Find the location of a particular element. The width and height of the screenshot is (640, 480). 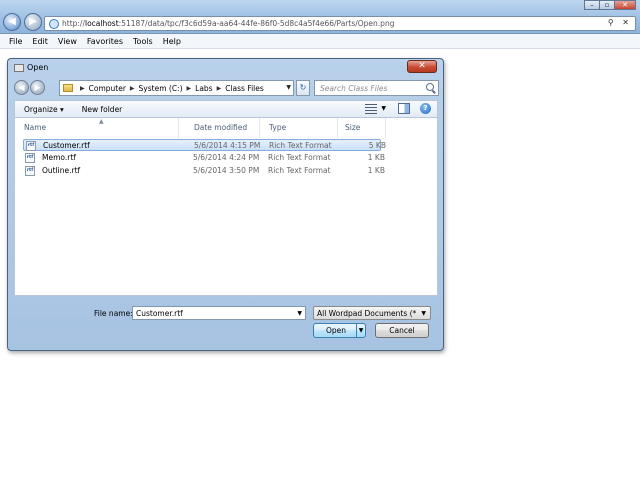

cancel-button: Cancel is located at coordinates (402, 330).